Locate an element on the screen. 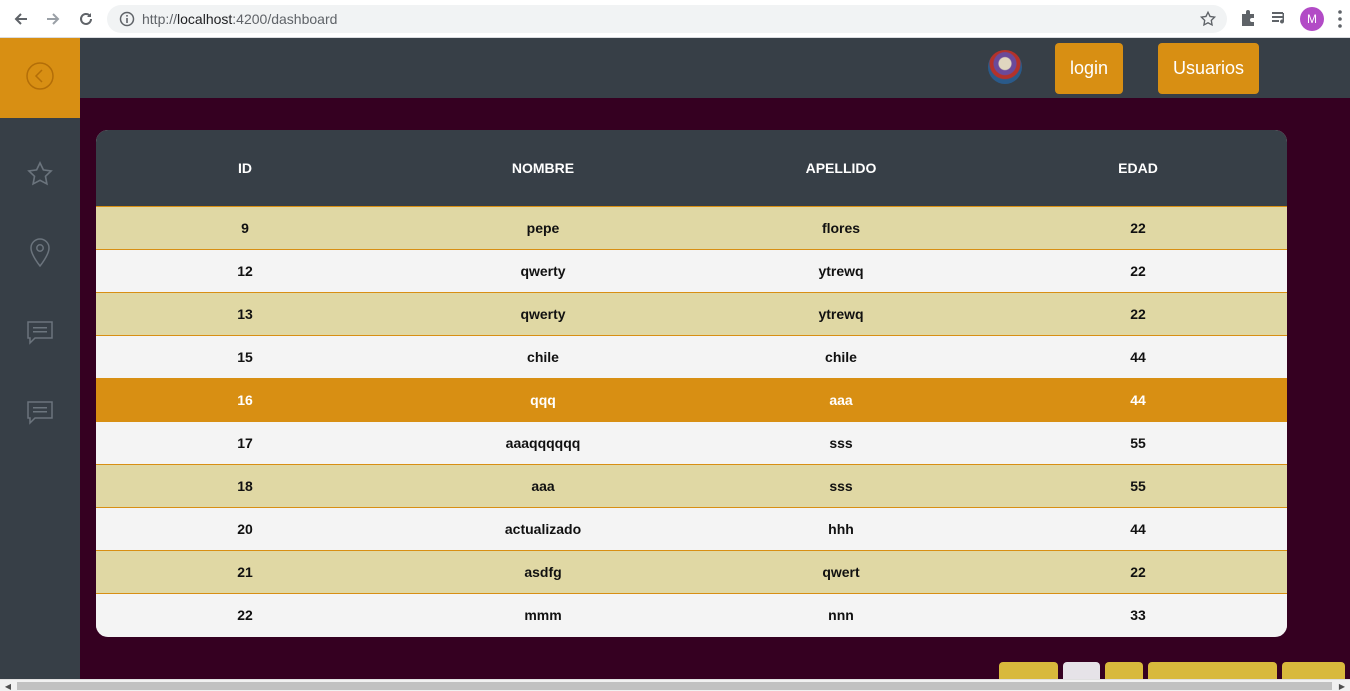 The height and width of the screenshot is (691, 1350). scrollbar-thumb is located at coordinates (674, 686).